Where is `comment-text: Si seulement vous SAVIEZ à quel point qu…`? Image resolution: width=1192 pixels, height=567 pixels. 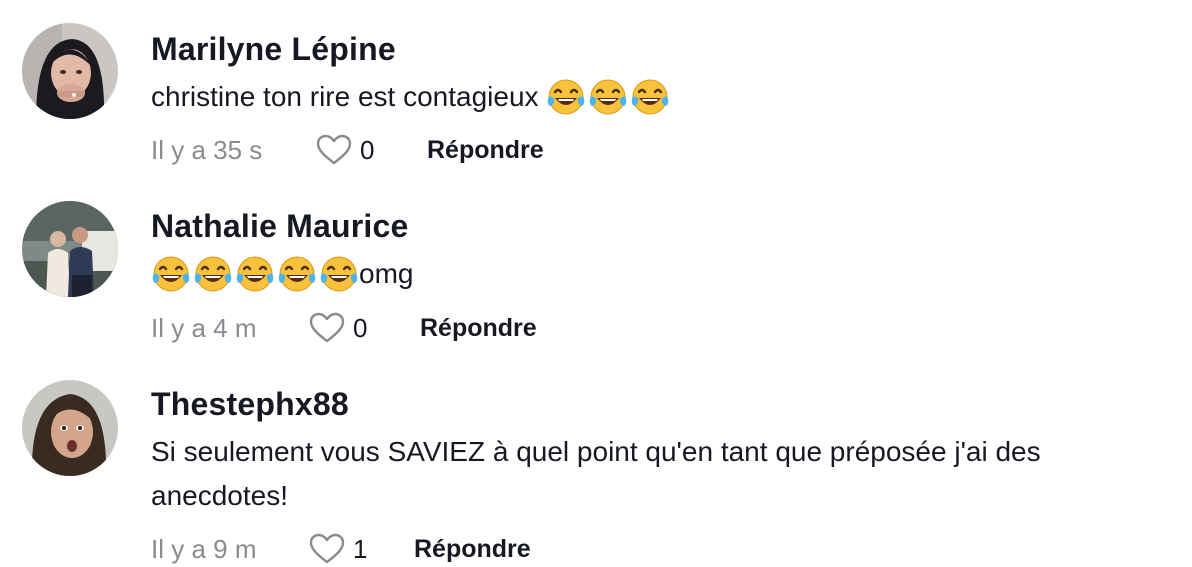
comment-text: Si seulement vous SAVIEZ à quel point qu… is located at coordinates (656, 474).